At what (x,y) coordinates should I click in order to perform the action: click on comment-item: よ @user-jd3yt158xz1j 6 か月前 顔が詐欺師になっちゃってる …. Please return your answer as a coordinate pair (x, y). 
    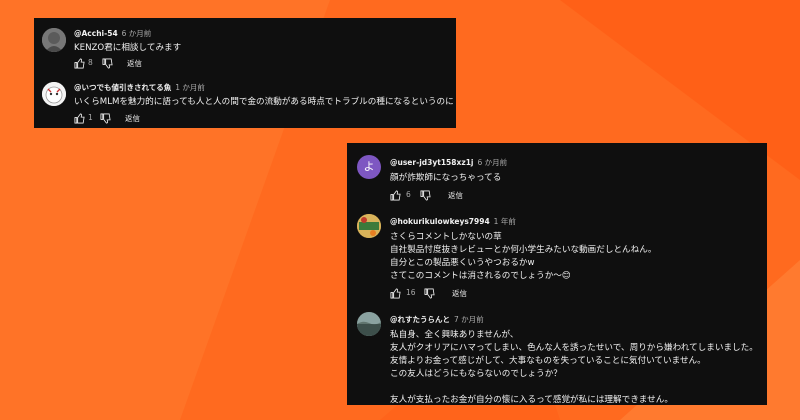
    Looking at the image, I should click on (557, 173).